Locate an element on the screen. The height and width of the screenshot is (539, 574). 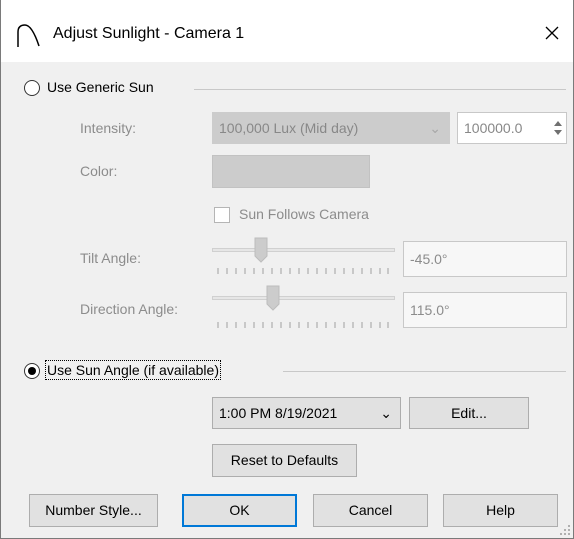
cancel-button: Cancel is located at coordinates (370, 510).